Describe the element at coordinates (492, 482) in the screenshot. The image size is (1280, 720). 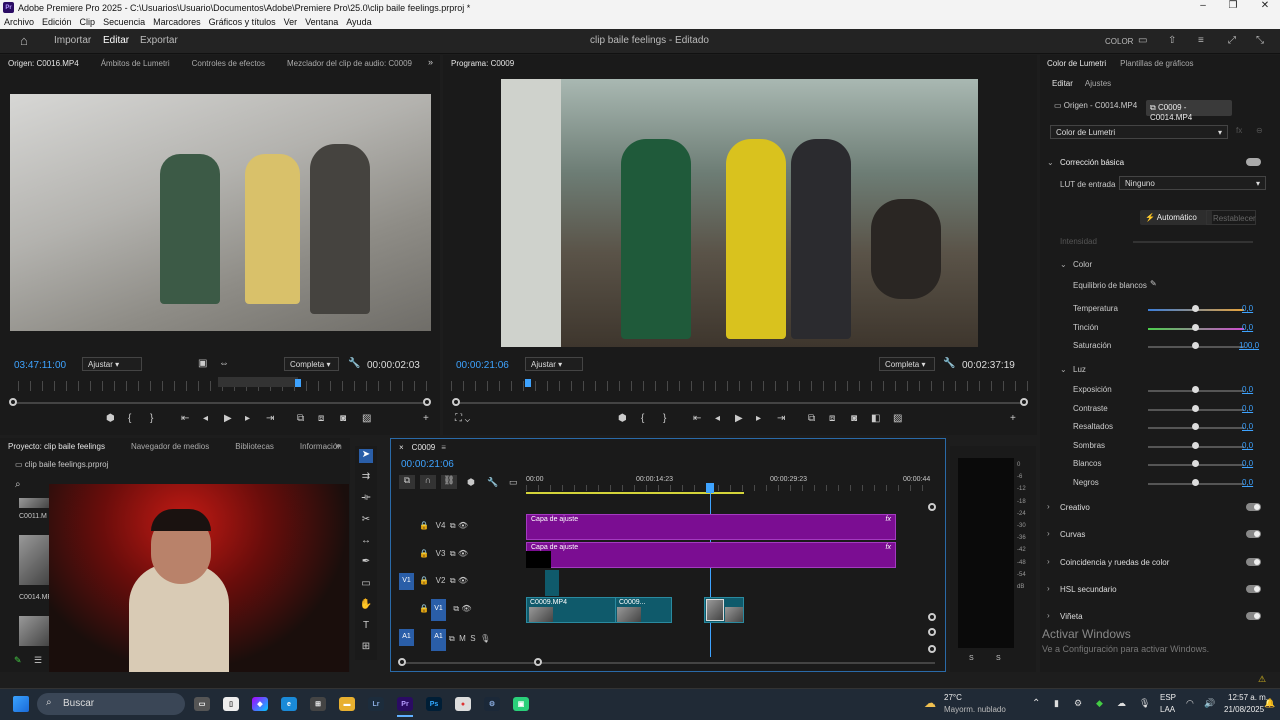
I see `timeline-settings-icon: 🔧` at that location.